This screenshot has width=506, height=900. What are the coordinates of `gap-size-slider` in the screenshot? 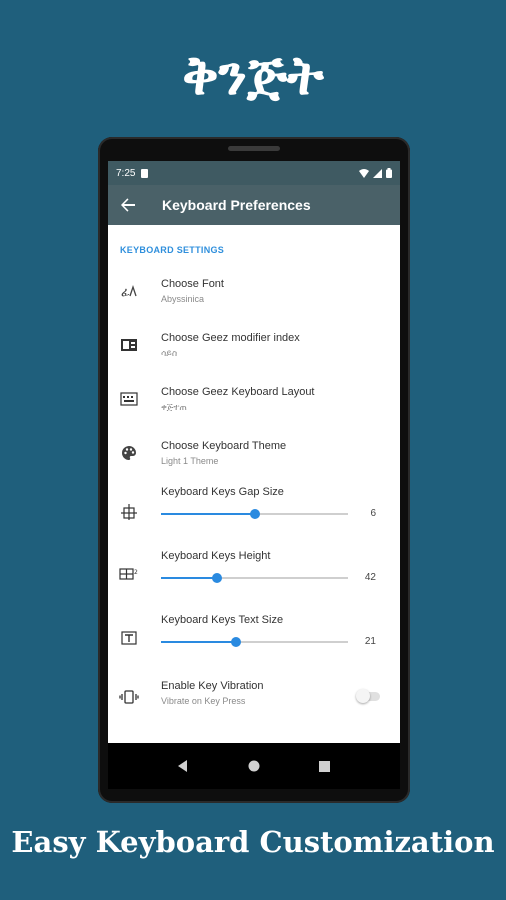 It's located at (254, 514).